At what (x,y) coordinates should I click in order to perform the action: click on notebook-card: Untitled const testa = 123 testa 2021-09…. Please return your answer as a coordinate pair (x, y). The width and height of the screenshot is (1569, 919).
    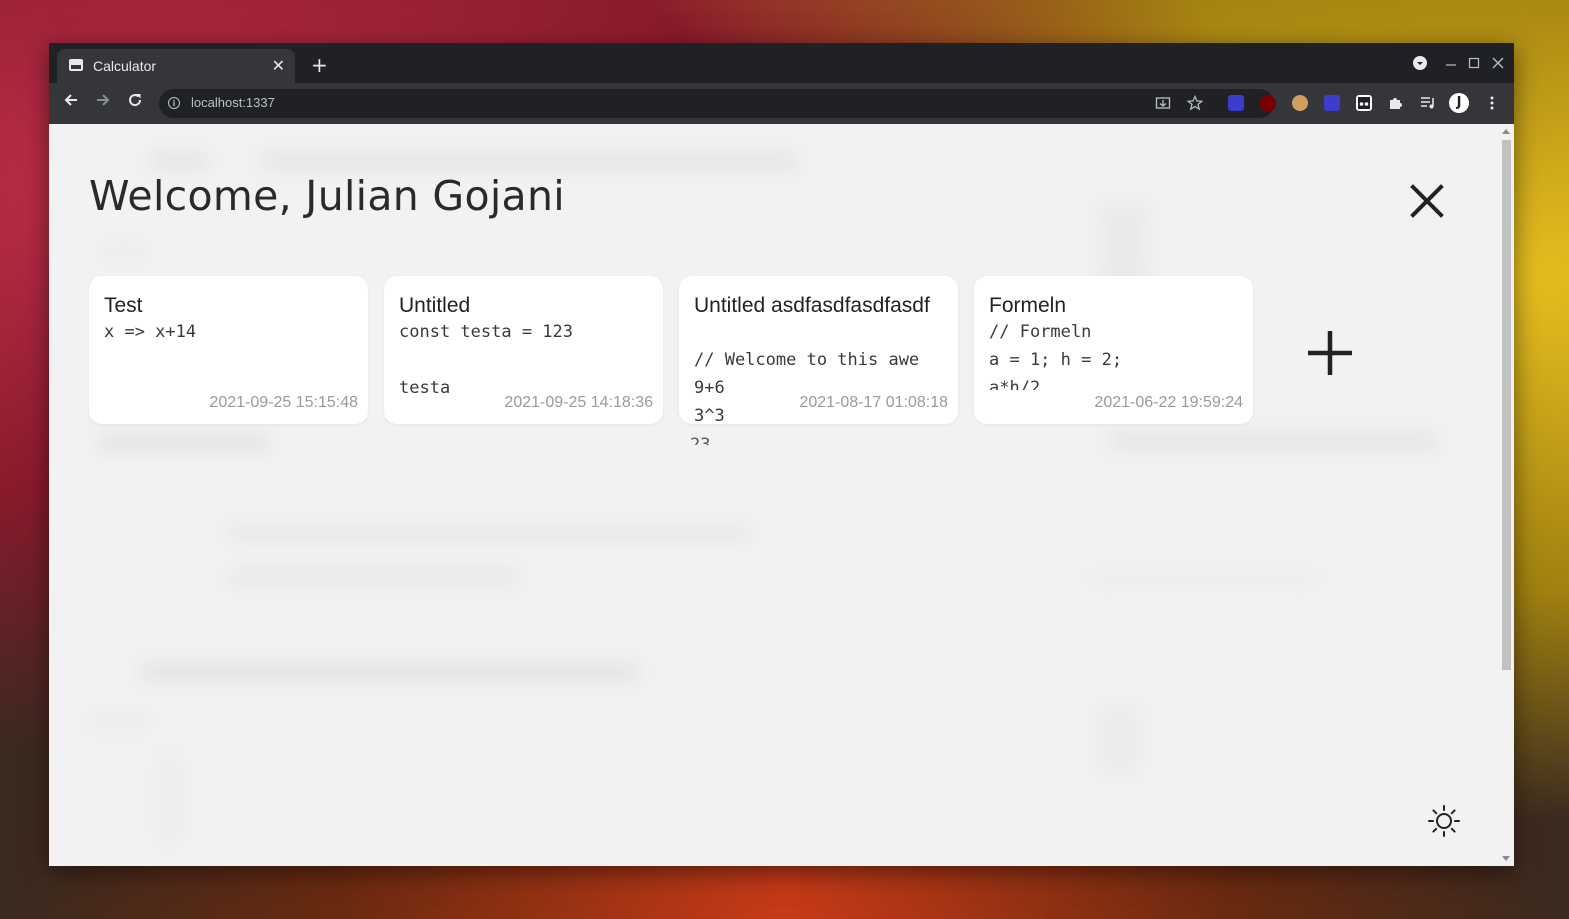
    Looking at the image, I should click on (523, 350).